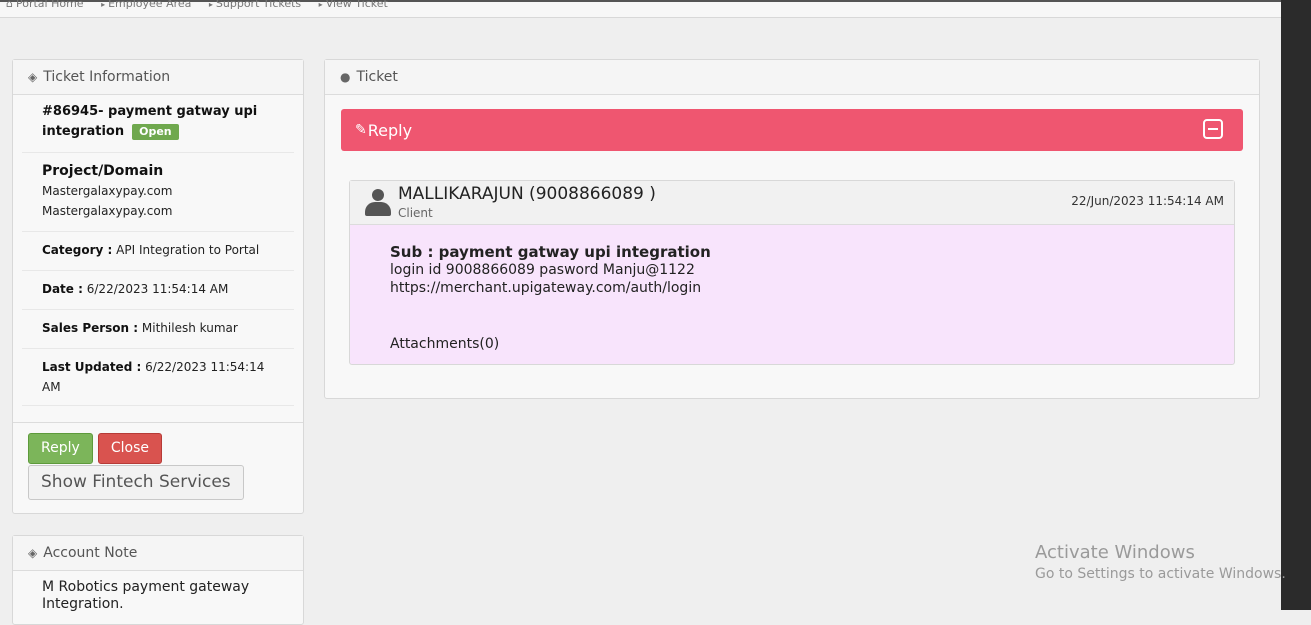 This screenshot has height=625, width=1311. What do you see at coordinates (527, 194) in the screenshot?
I see `message-author: MALLIKARAJUN (9008866089 )` at bounding box center [527, 194].